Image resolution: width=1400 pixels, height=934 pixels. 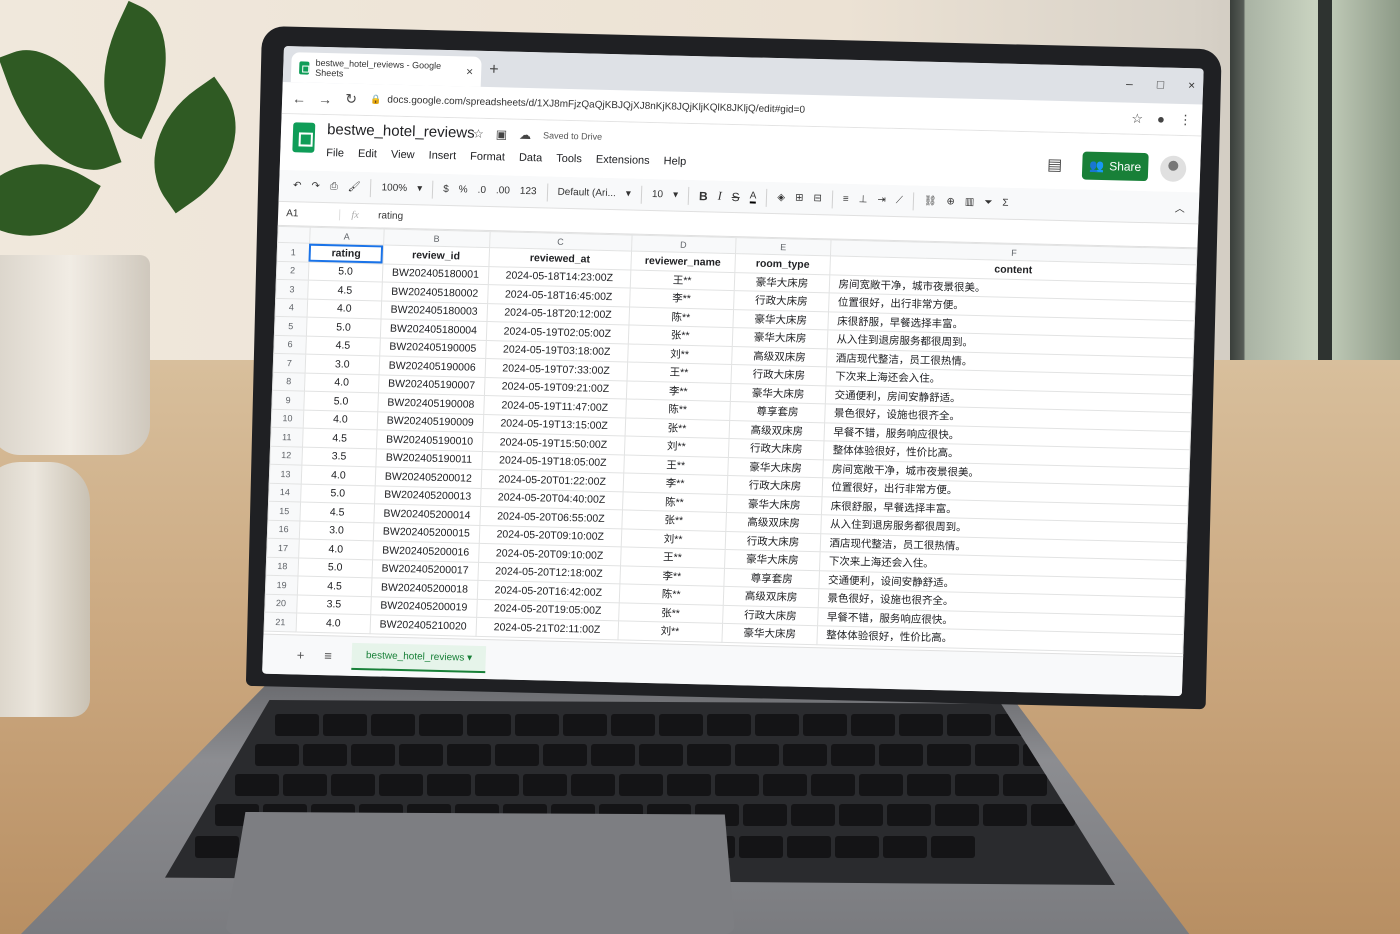 What do you see at coordinates (487, 157) in the screenshot?
I see `menu-format: Format` at bounding box center [487, 157].